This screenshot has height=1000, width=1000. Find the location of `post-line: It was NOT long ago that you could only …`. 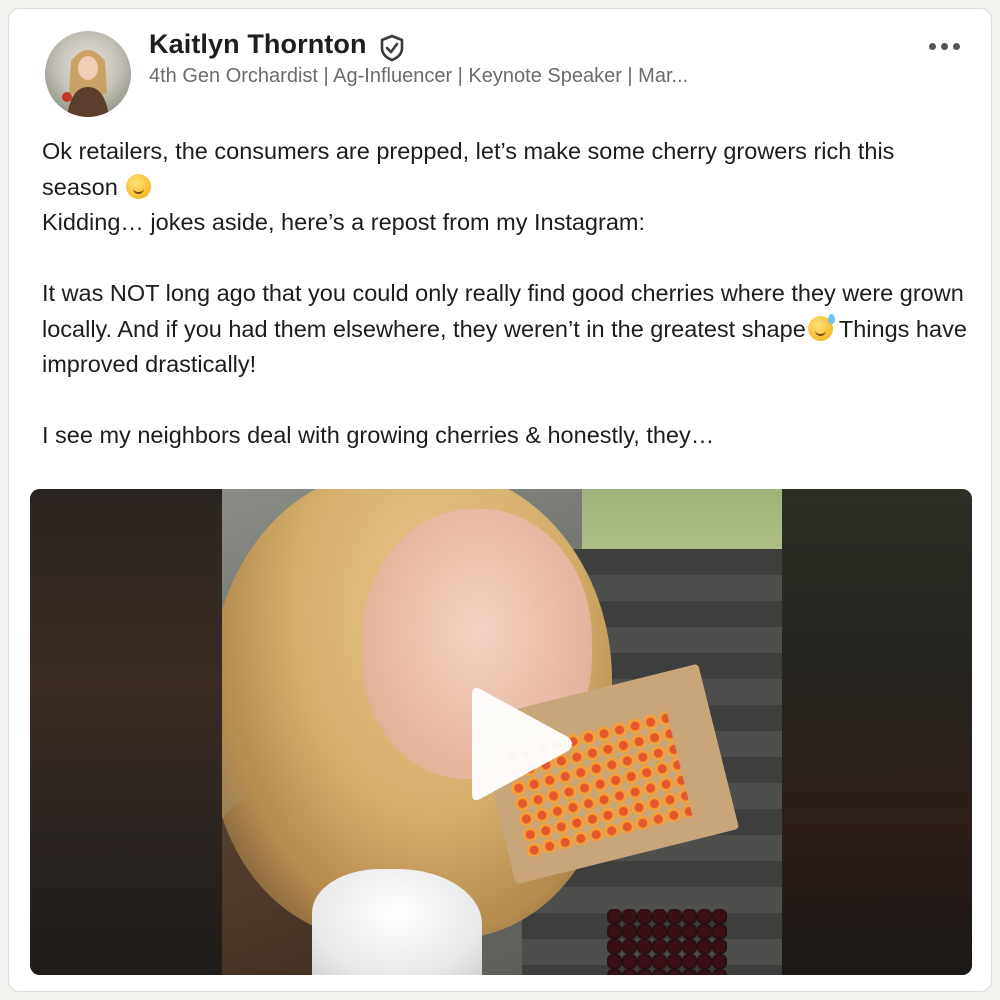

post-line: It was NOT long ago that you could only … is located at coordinates (507, 329).